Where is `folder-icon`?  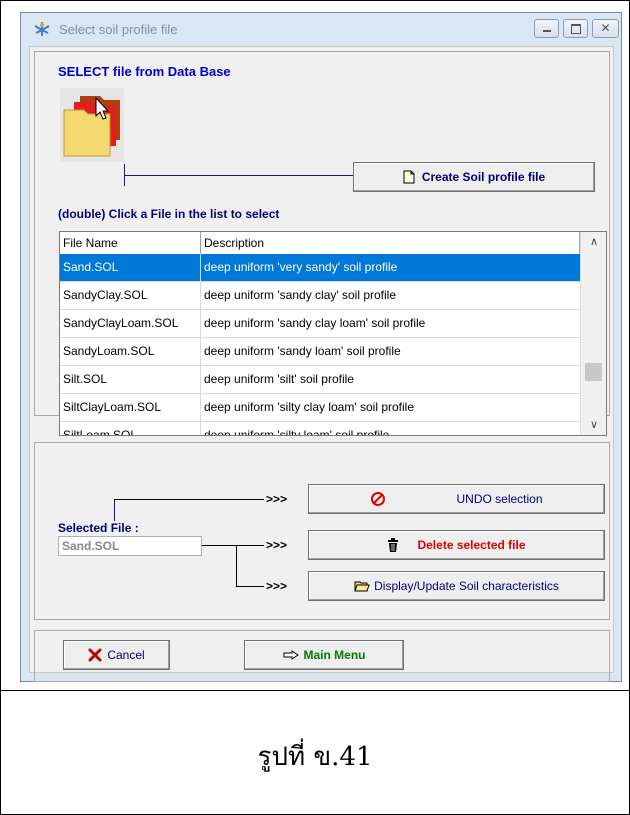
folder-icon is located at coordinates (92, 125).